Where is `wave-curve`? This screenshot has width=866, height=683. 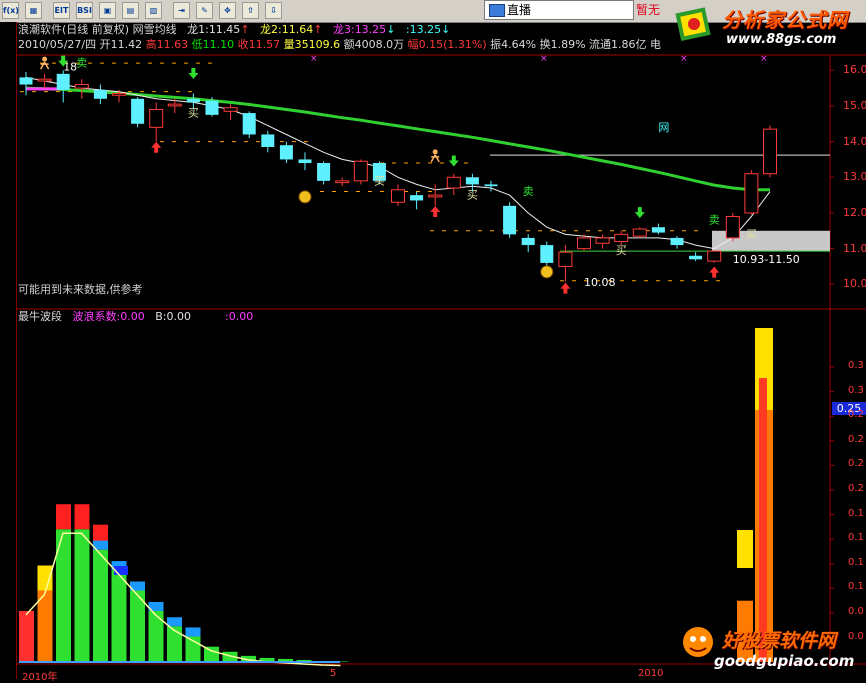 wave-curve is located at coordinates (183, 599).